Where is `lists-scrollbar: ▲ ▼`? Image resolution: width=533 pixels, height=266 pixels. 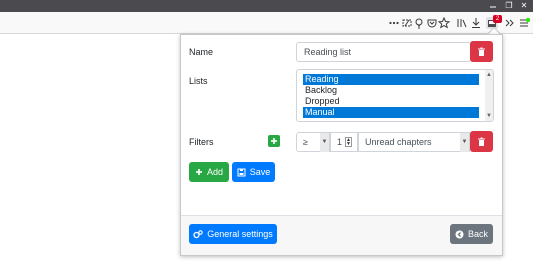
lists-scrollbar: ▲ ▼ is located at coordinates (489, 95).